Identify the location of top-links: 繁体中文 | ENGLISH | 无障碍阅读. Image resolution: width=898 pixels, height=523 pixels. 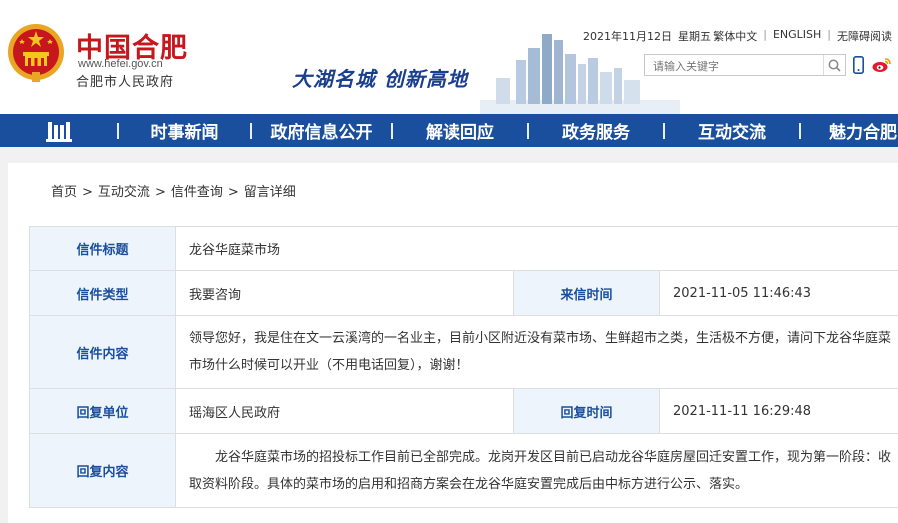
(802, 36).